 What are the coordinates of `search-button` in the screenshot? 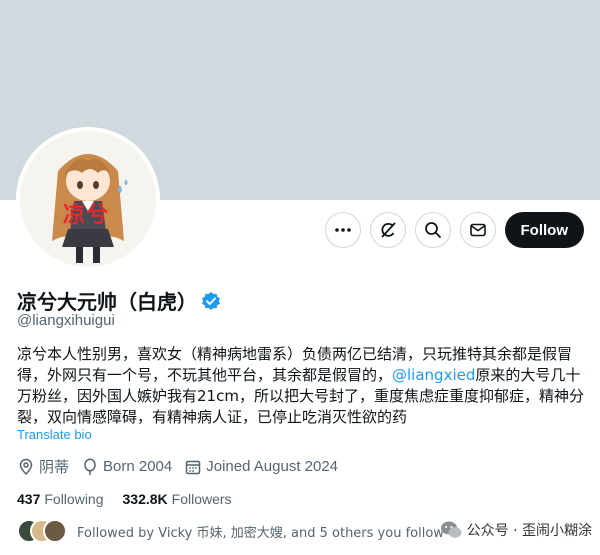 It's located at (432, 230).